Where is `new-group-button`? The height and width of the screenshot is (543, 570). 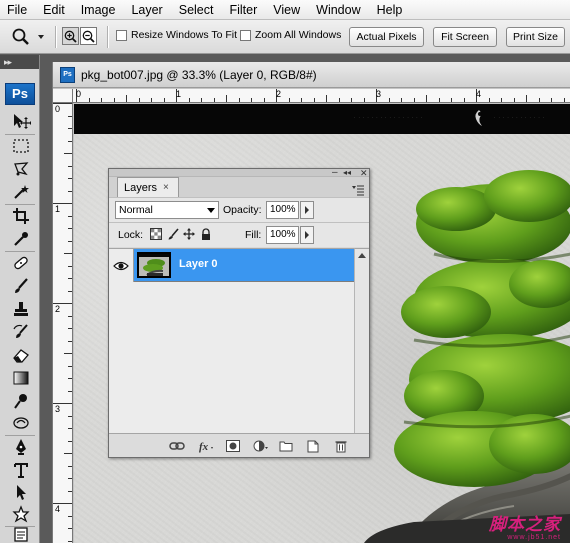 new-group-button is located at coordinates (286, 446).